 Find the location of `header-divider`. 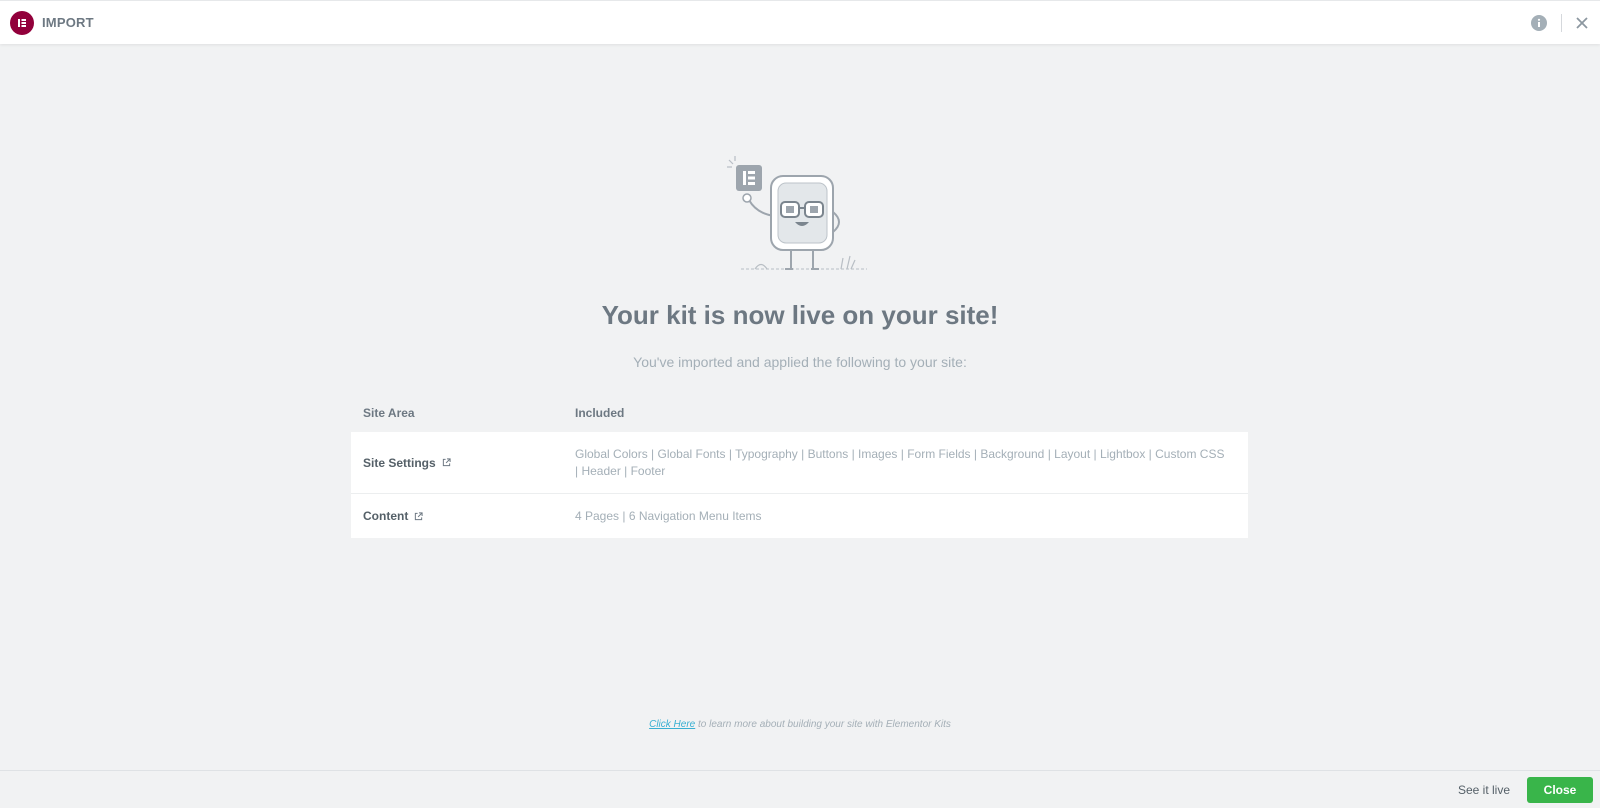

header-divider is located at coordinates (1561, 23).